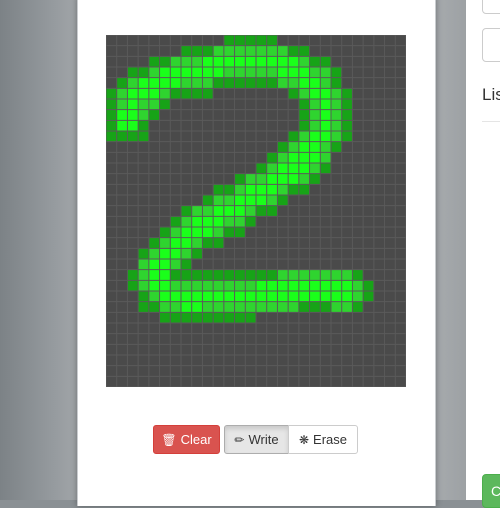  Describe the element at coordinates (491, 94) in the screenshot. I see `right-panel-heading: Lis` at that location.